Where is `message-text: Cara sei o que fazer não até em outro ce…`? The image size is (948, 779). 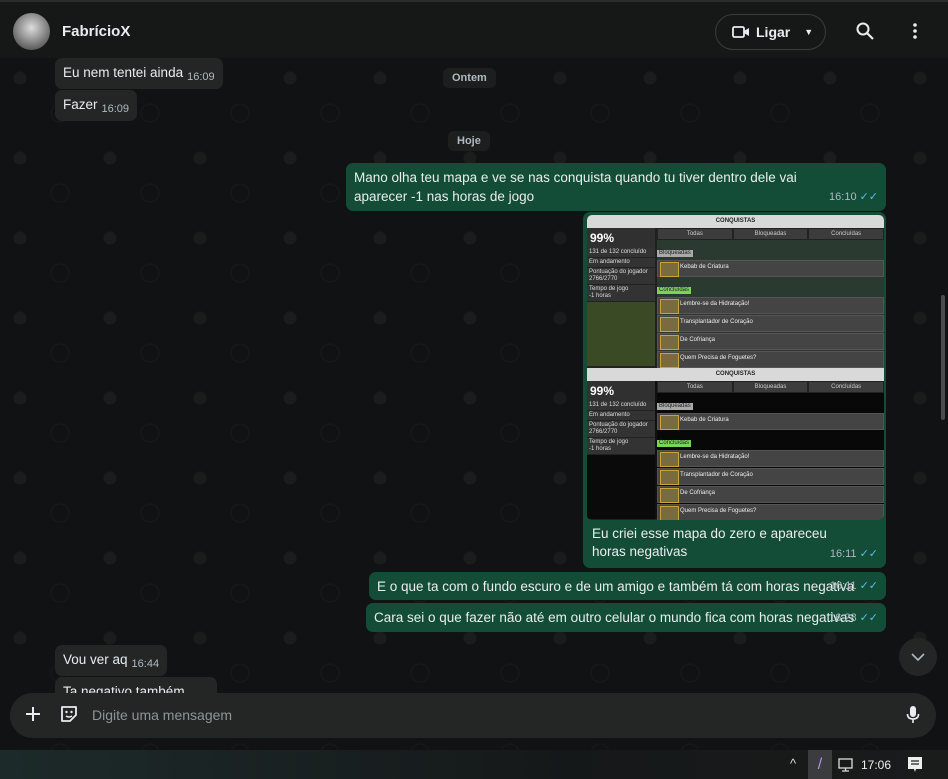 message-text: Cara sei o que fazer não até em outro ce… is located at coordinates (614, 617).